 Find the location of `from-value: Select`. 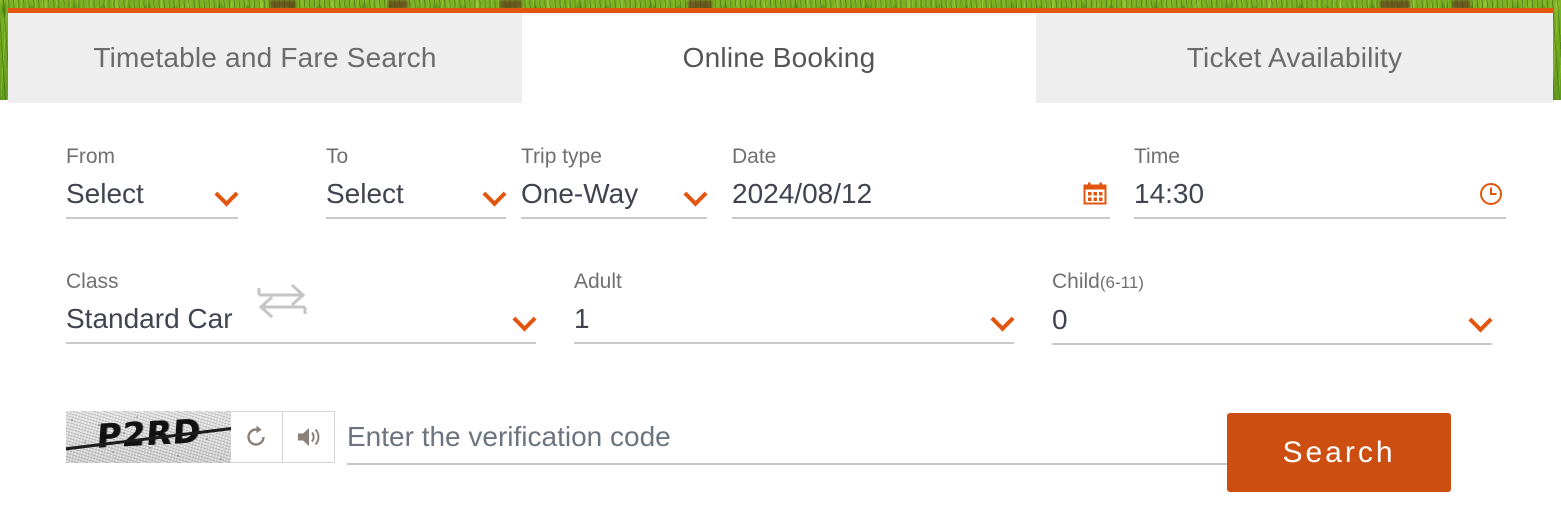

from-value: Select is located at coordinates (105, 193).